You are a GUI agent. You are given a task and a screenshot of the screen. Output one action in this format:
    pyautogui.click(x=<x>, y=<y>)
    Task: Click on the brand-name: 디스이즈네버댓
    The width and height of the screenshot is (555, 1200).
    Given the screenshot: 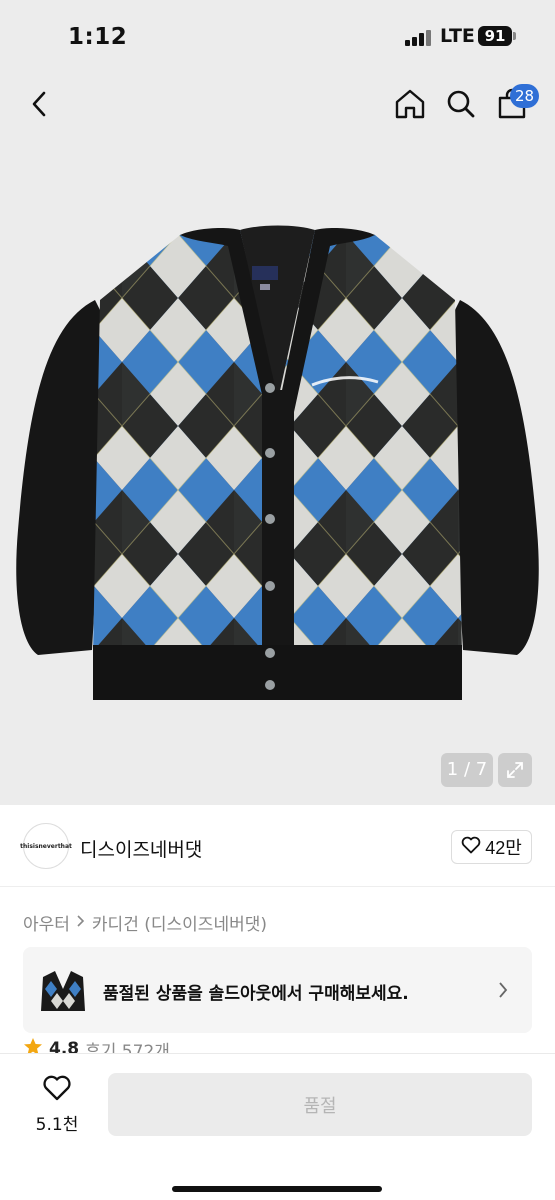 What is the action you would take?
    pyautogui.click(x=141, y=848)
    